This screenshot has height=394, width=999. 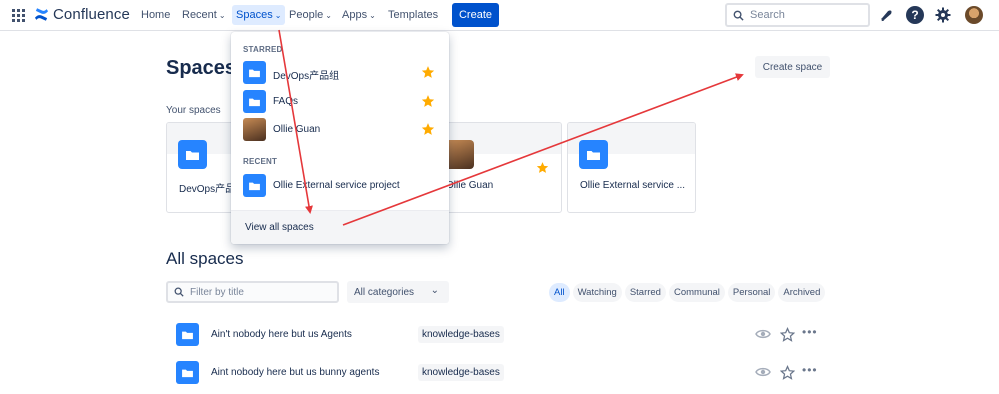 I want to click on app-switcher-icon, so click(x=18, y=15).